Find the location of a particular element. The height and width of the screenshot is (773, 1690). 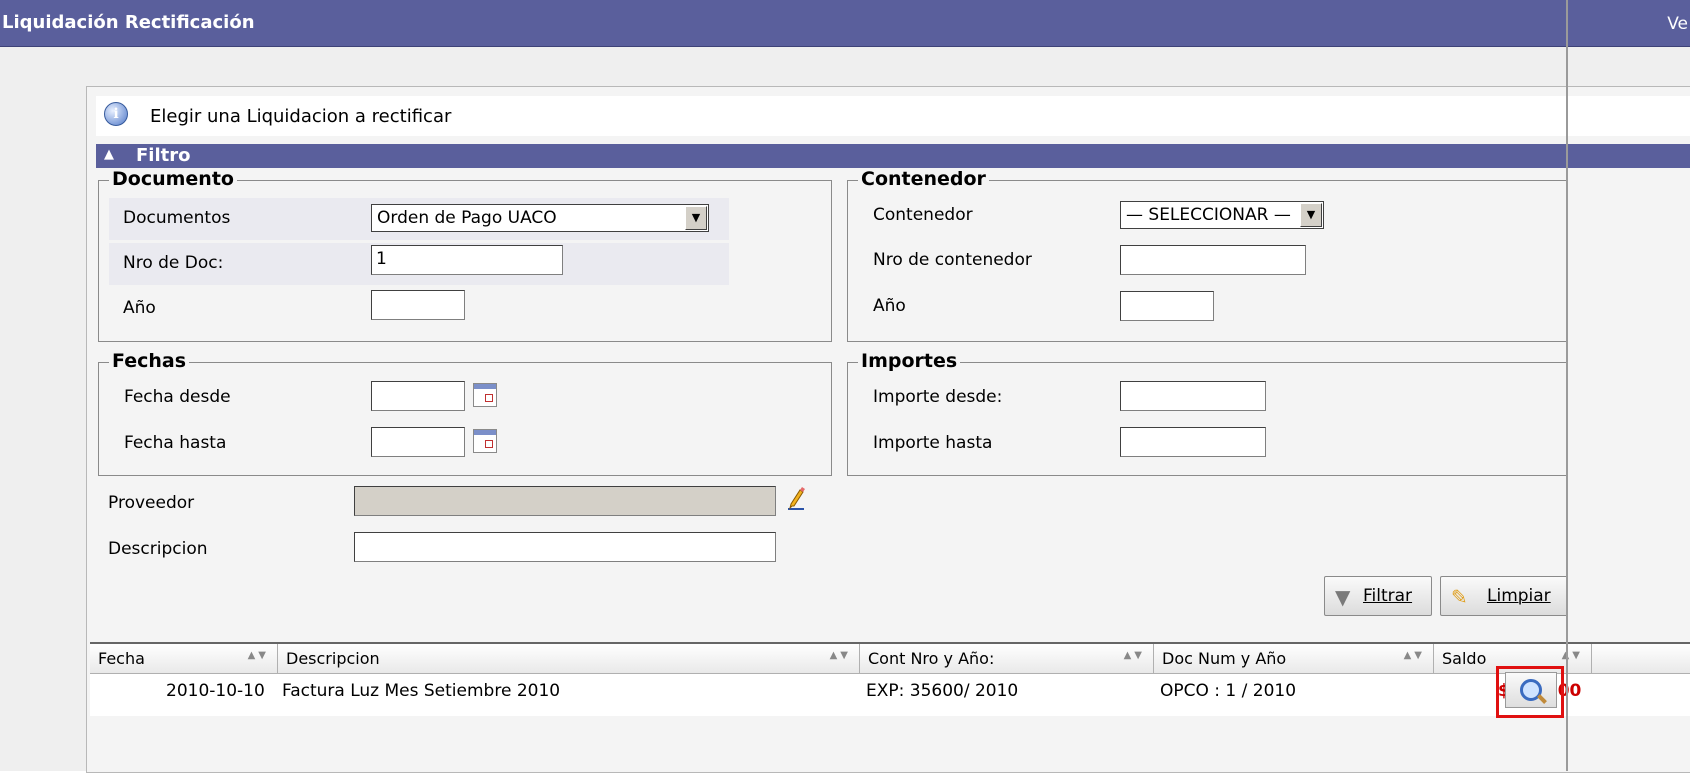

column-header-fecha: Fecha ▲▼ is located at coordinates (184, 659).